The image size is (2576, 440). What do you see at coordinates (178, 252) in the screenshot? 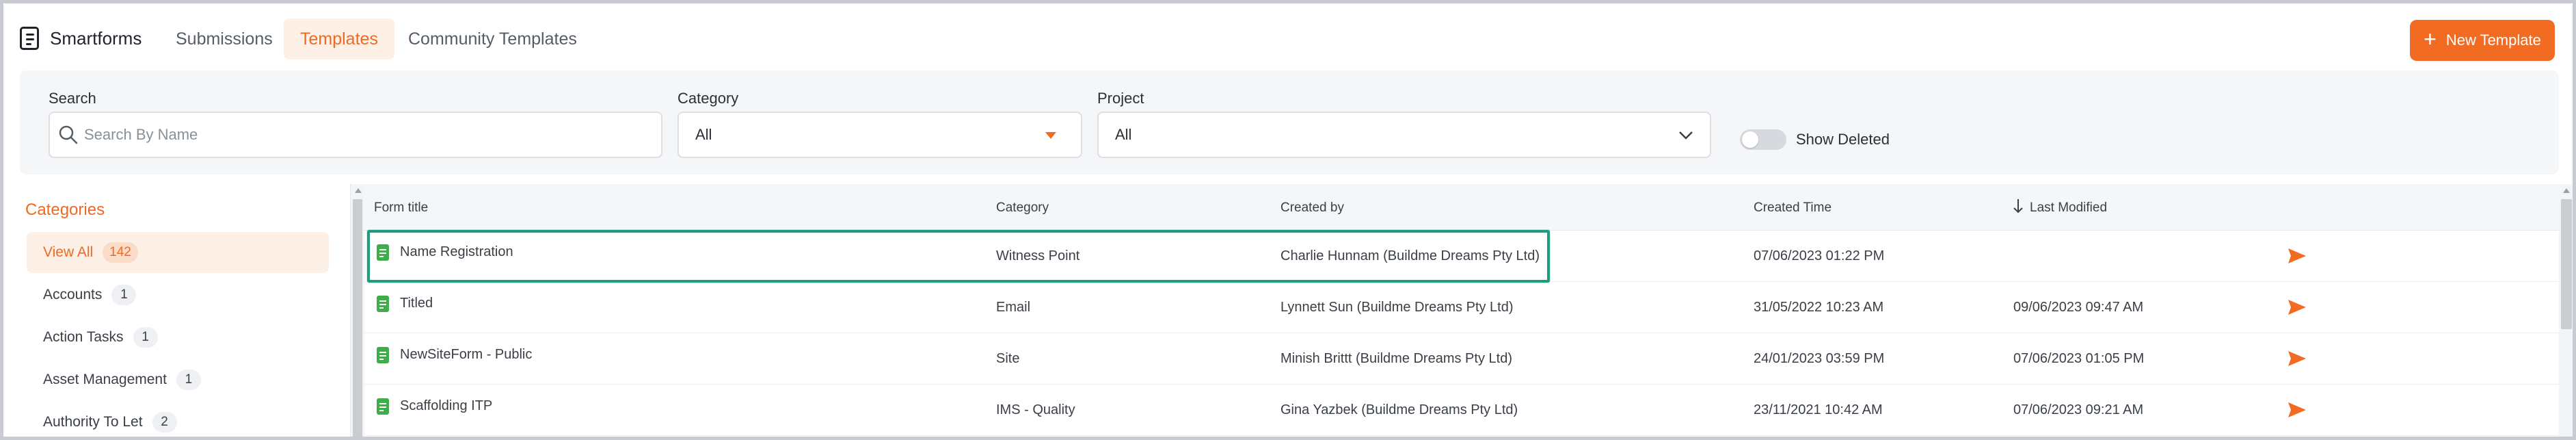
I see `sidebar-item-view-all: View All 142` at bounding box center [178, 252].